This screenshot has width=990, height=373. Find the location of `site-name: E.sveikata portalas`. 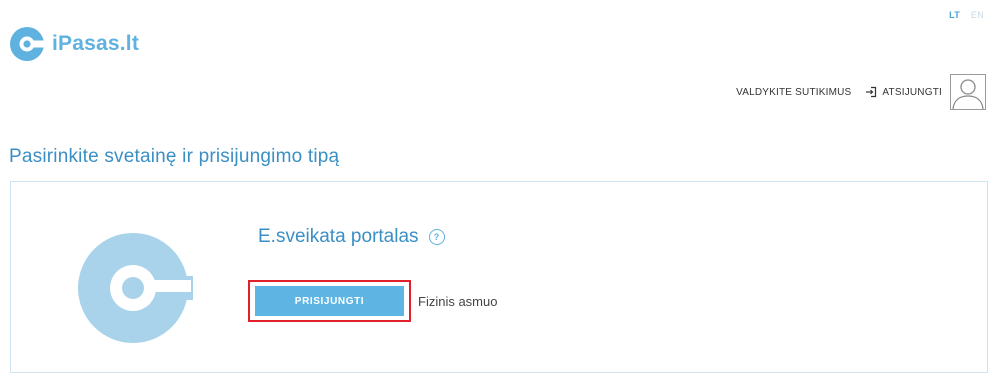

site-name: E.sveikata portalas is located at coordinates (338, 236).